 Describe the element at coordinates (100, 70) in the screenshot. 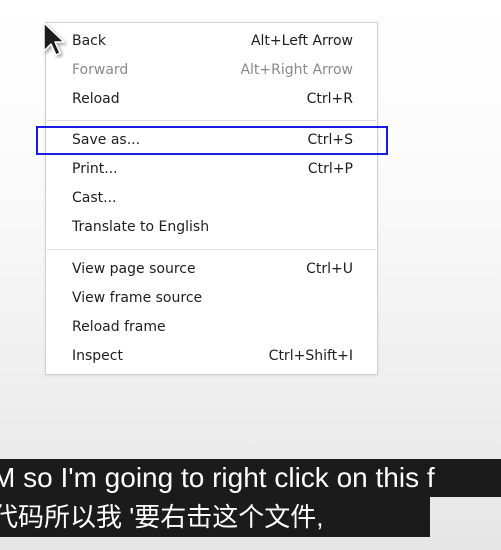

I see `menu-item-label: Forward` at that location.